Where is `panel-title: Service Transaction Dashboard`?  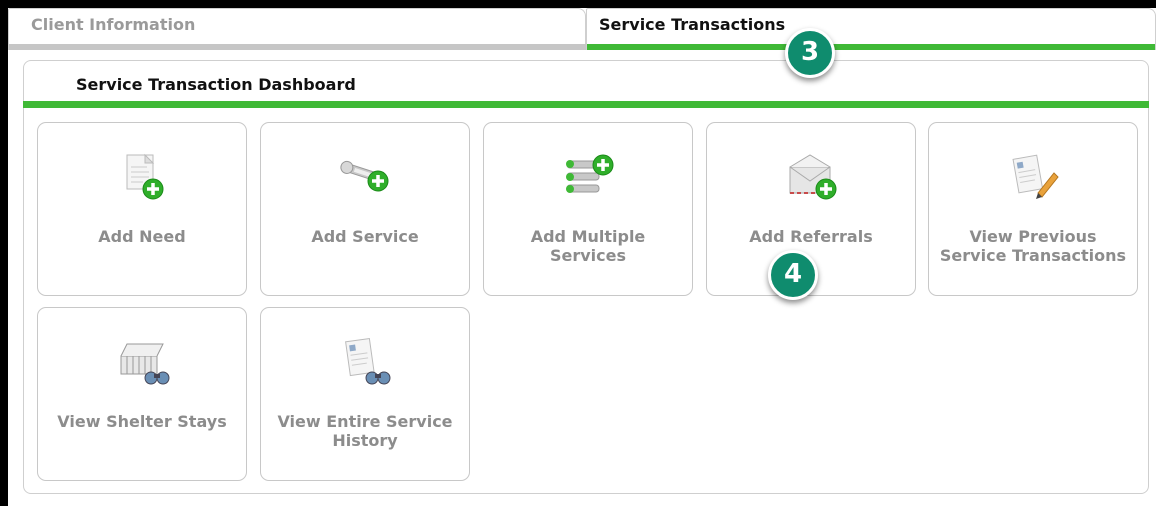 panel-title: Service Transaction Dashboard is located at coordinates (216, 84).